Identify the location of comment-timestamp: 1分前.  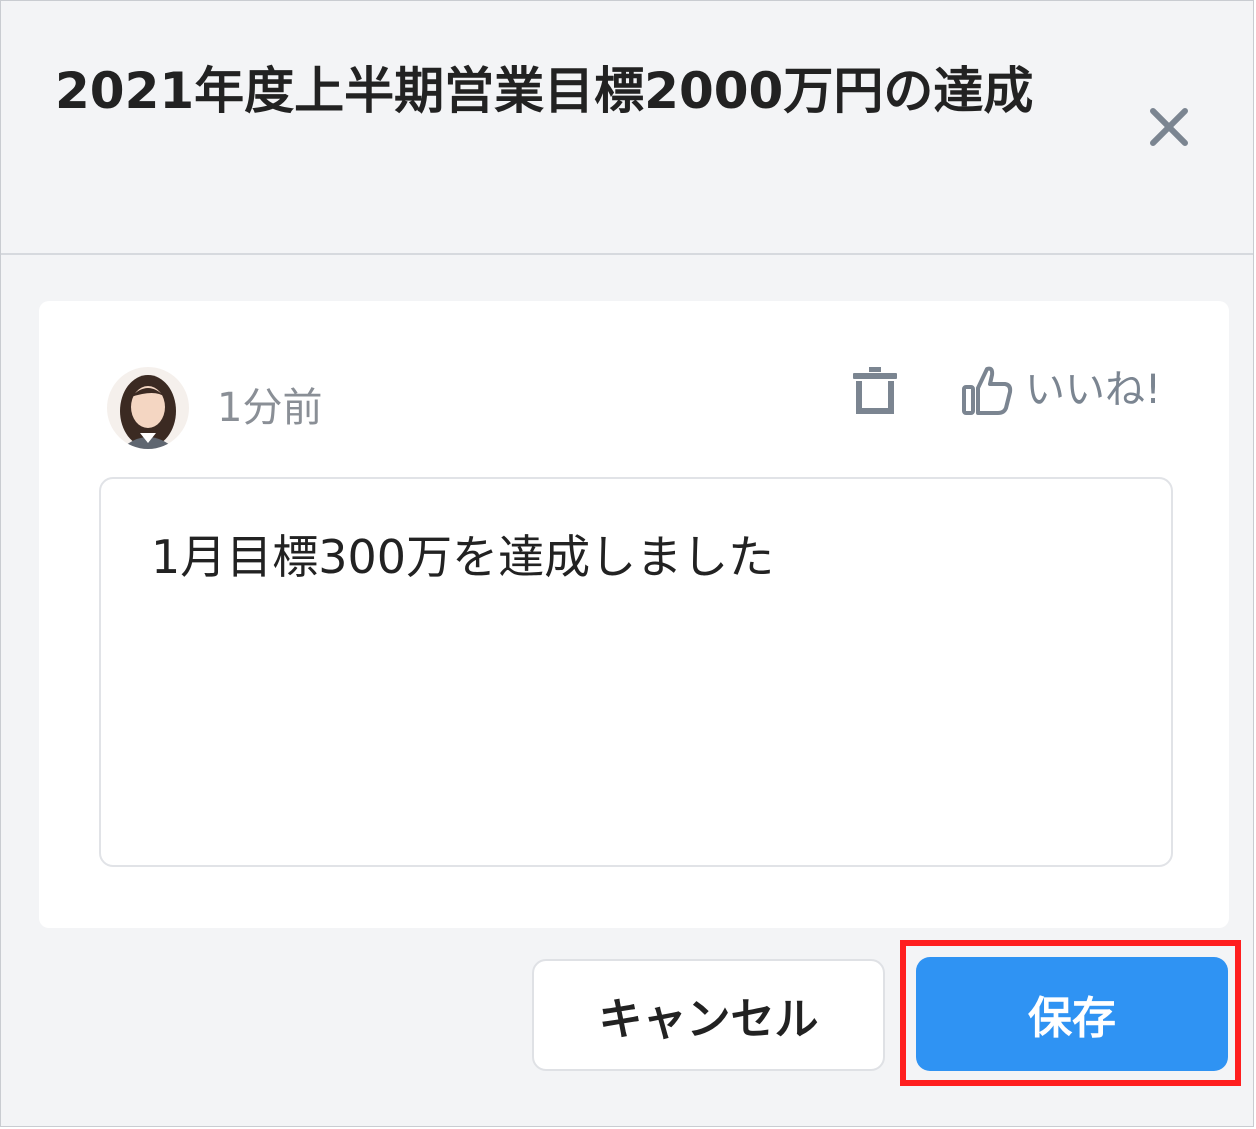
(270, 408).